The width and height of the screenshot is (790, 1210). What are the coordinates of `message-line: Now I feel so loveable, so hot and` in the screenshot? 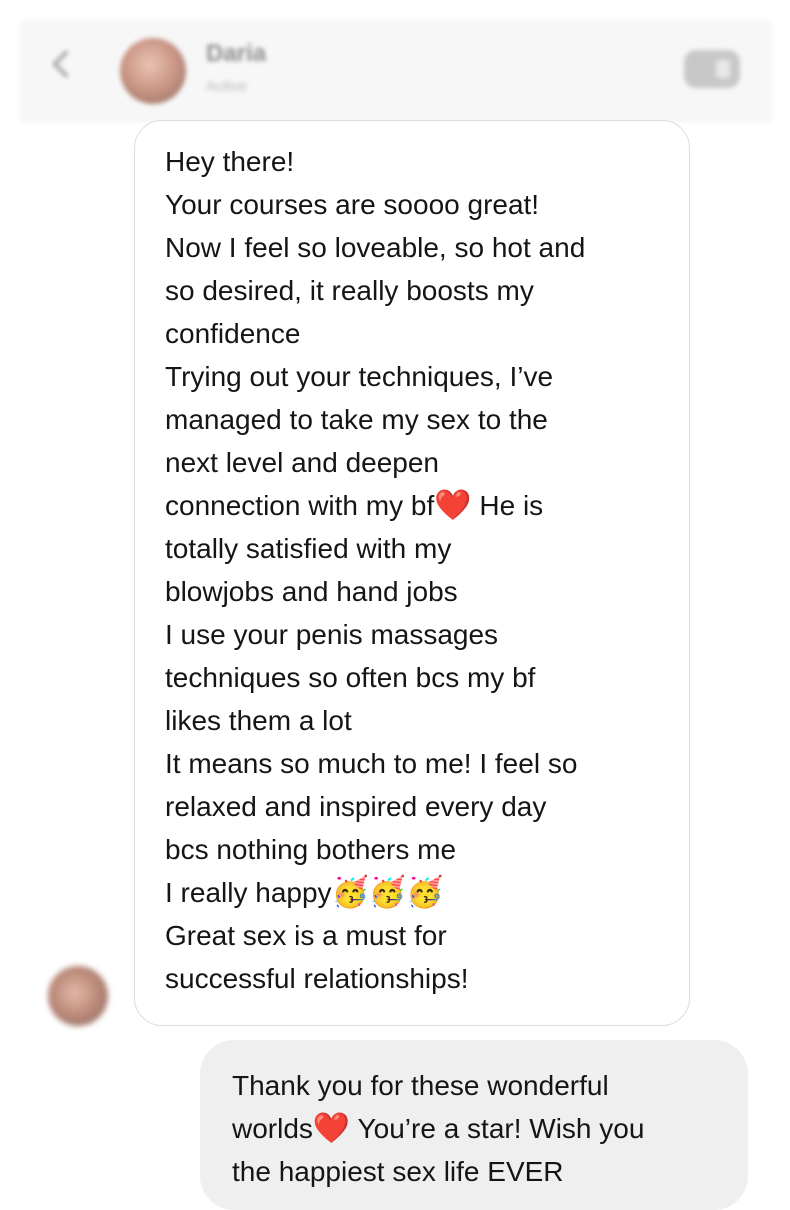 It's located at (375, 247).